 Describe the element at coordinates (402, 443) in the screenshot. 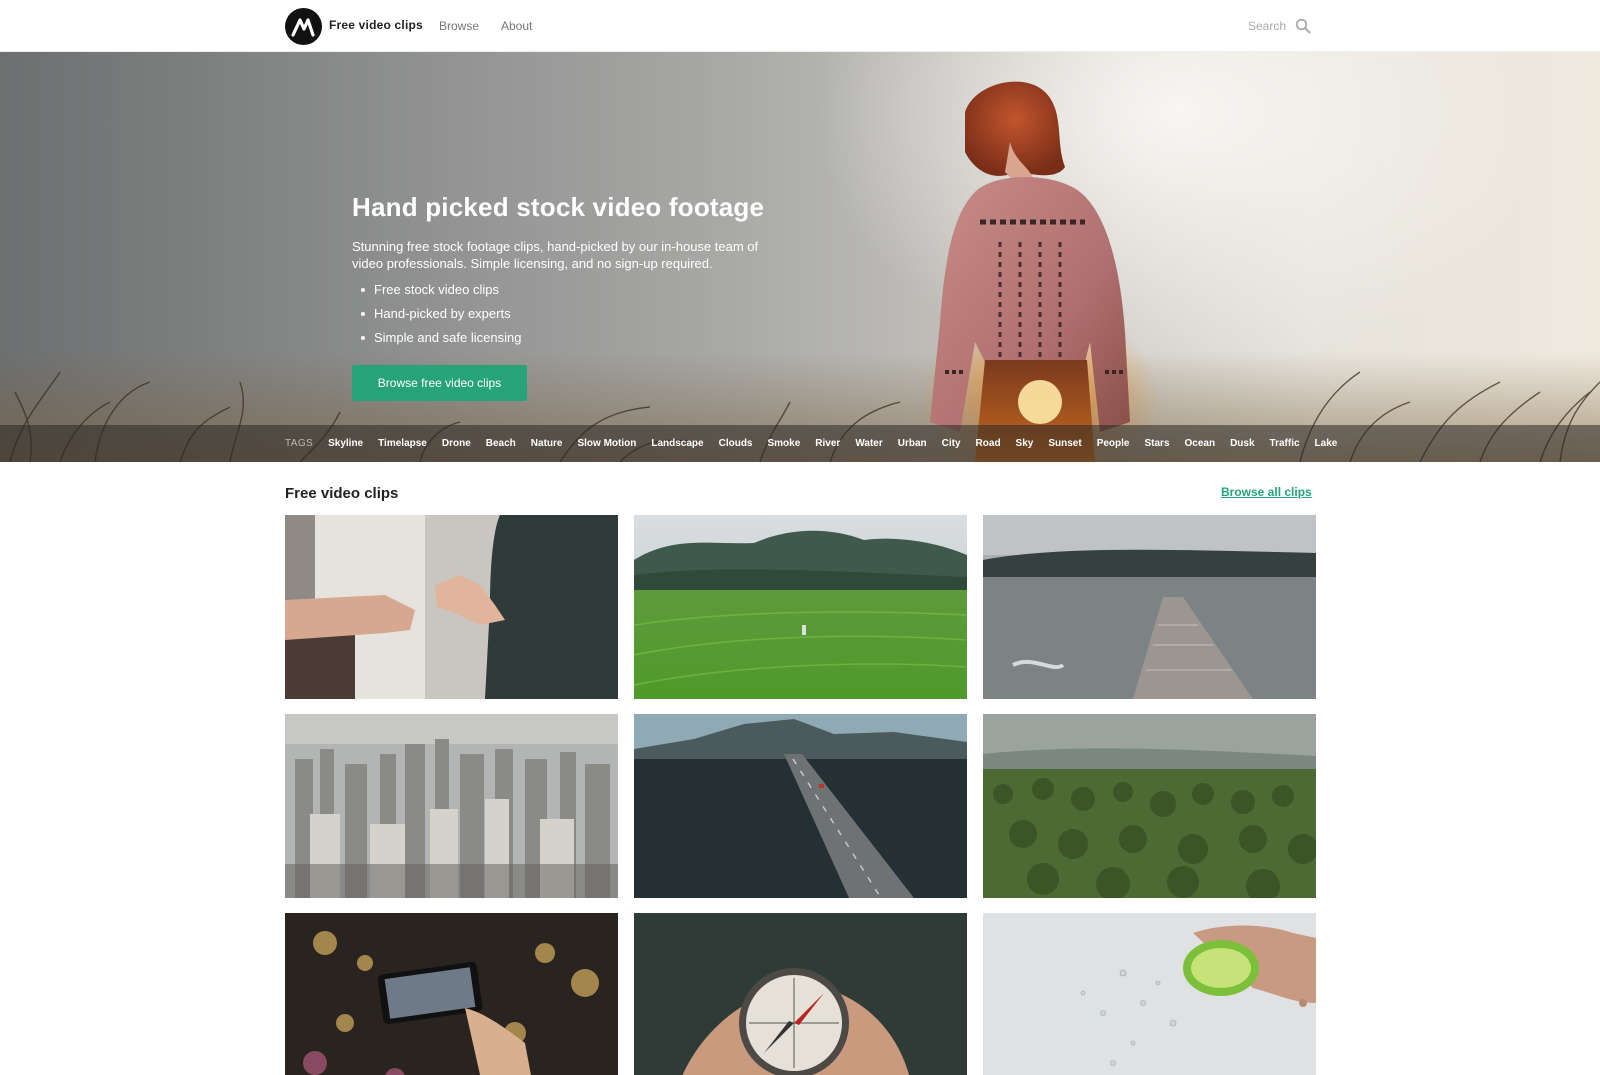

I see `tag-link: Timelapse` at that location.